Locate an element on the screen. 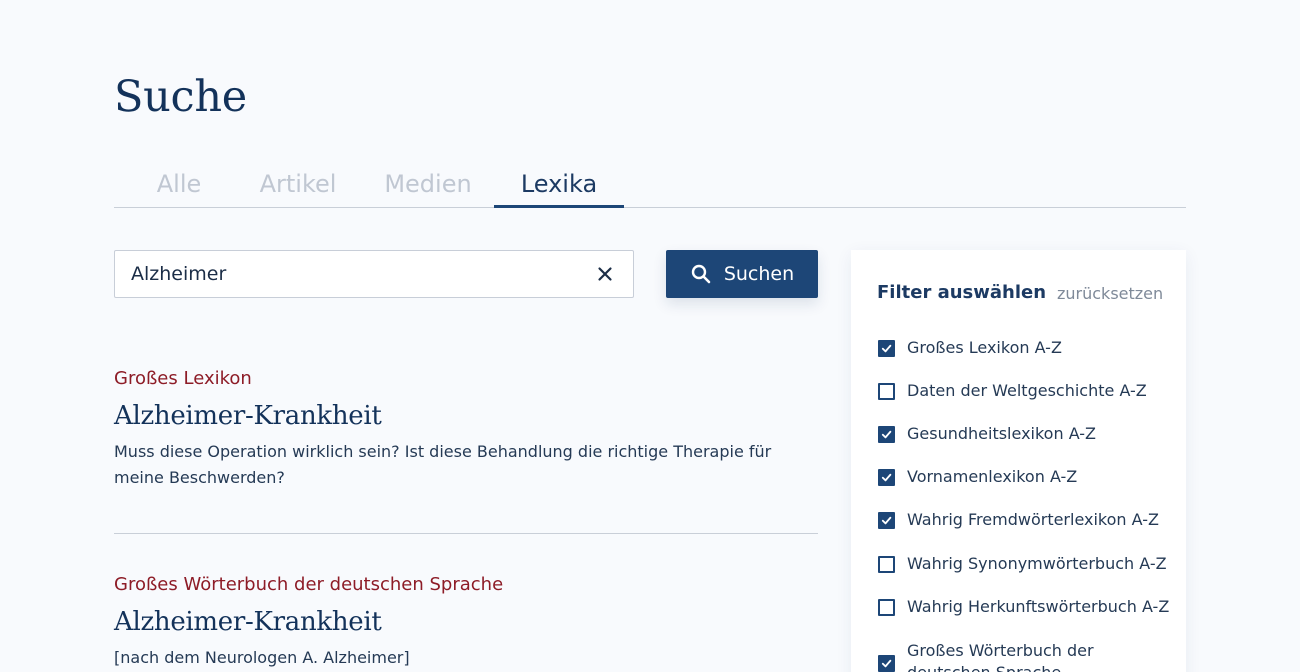  filter-item: Wahrig Herkunftswörterbuch A-Z is located at coordinates (1028, 607).